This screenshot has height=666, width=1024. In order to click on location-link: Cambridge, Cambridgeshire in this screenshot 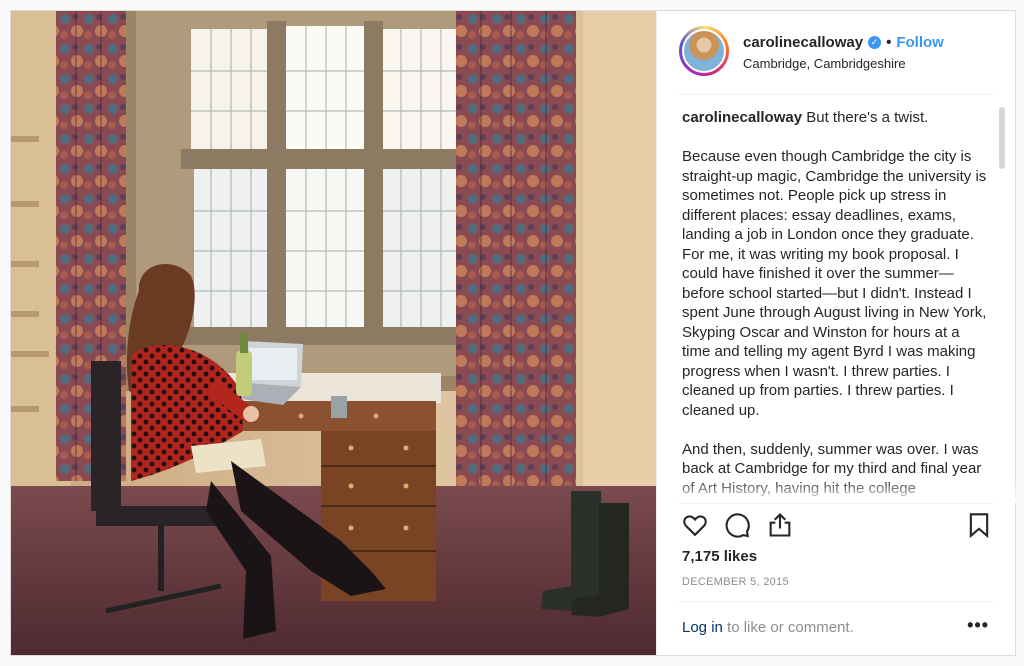, I will do `click(824, 63)`.